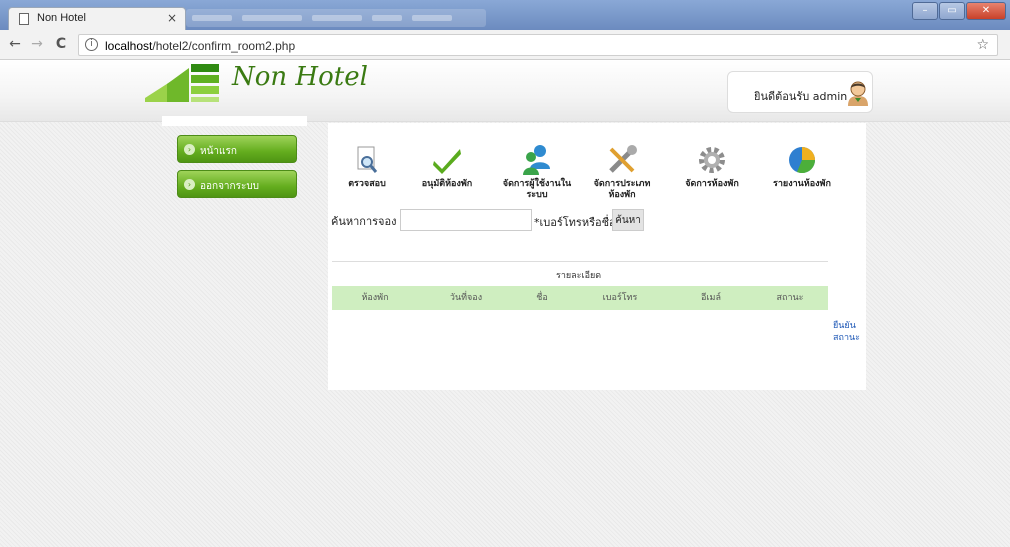 The width and height of the screenshot is (1010, 547). Describe the element at coordinates (234, 121) in the screenshot. I see `sidebar-top` at that location.